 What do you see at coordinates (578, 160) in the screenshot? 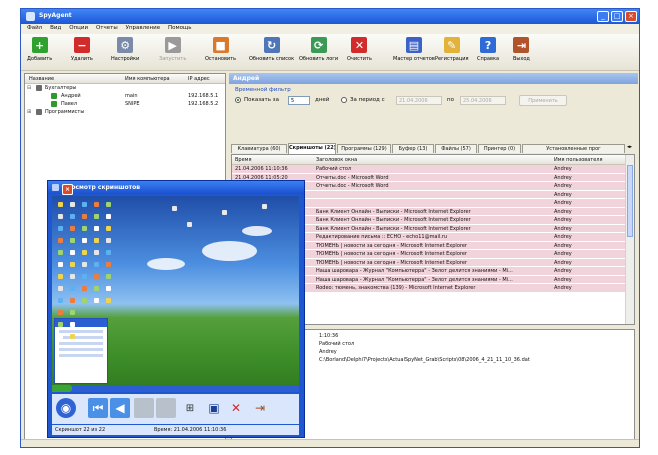
I see `col-user: Имя пользователя` at bounding box center [578, 160].